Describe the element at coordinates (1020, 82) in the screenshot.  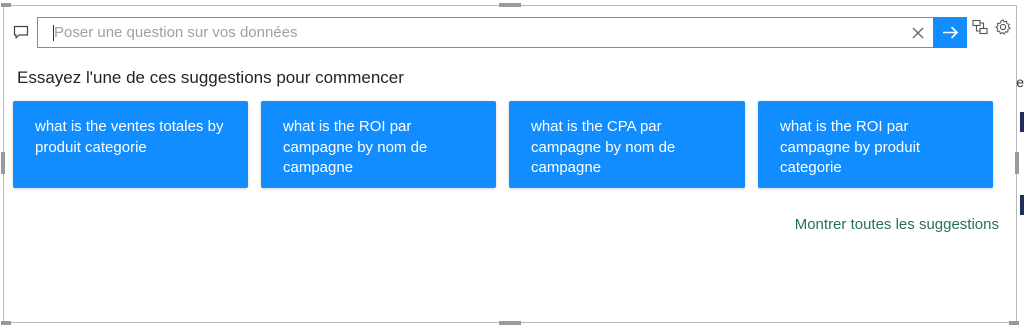
I see `background-report-text: e` at that location.